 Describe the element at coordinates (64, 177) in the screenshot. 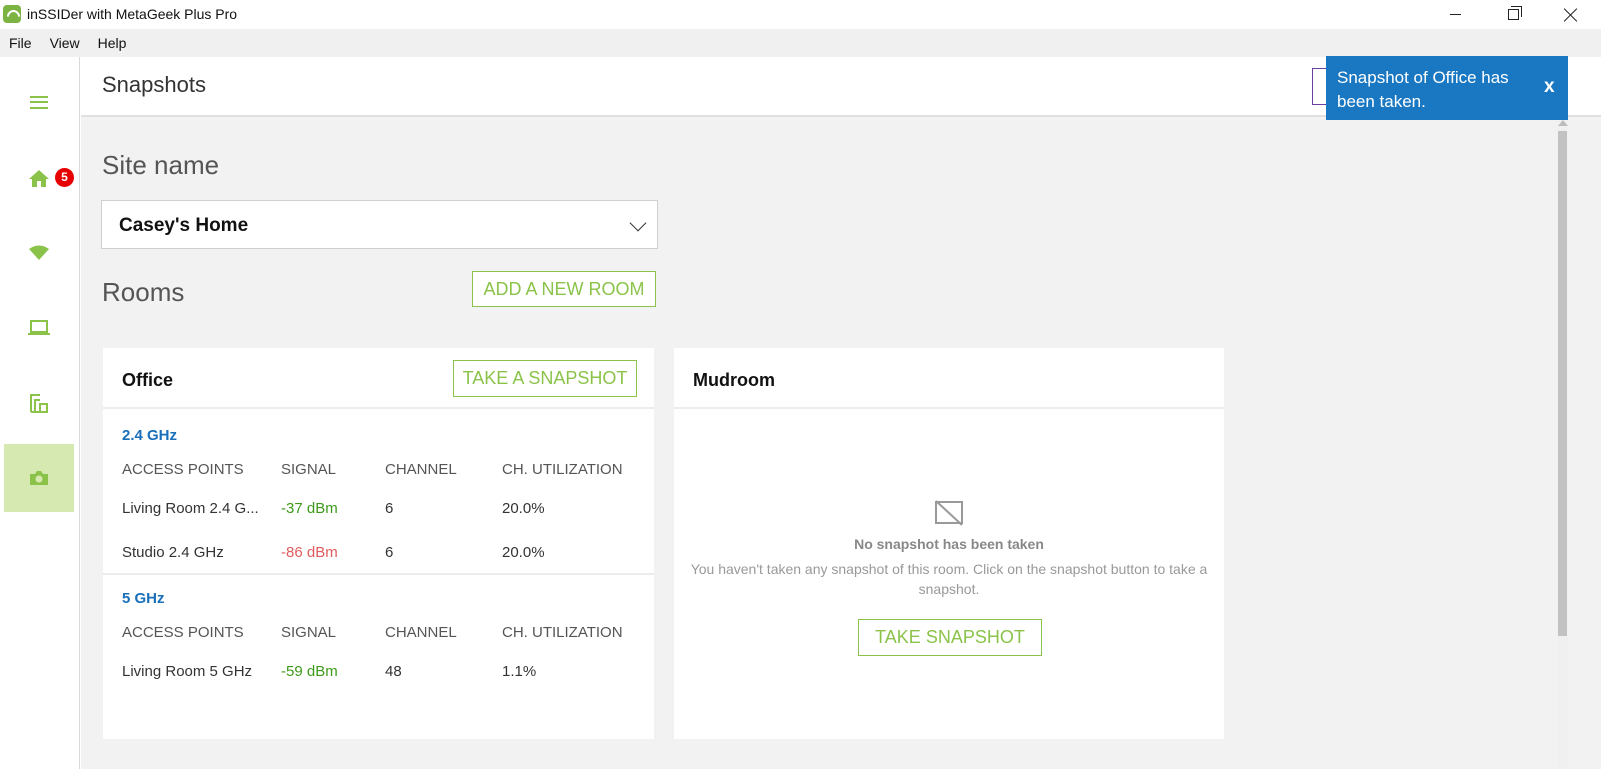

I see `notification-badge: 5` at that location.